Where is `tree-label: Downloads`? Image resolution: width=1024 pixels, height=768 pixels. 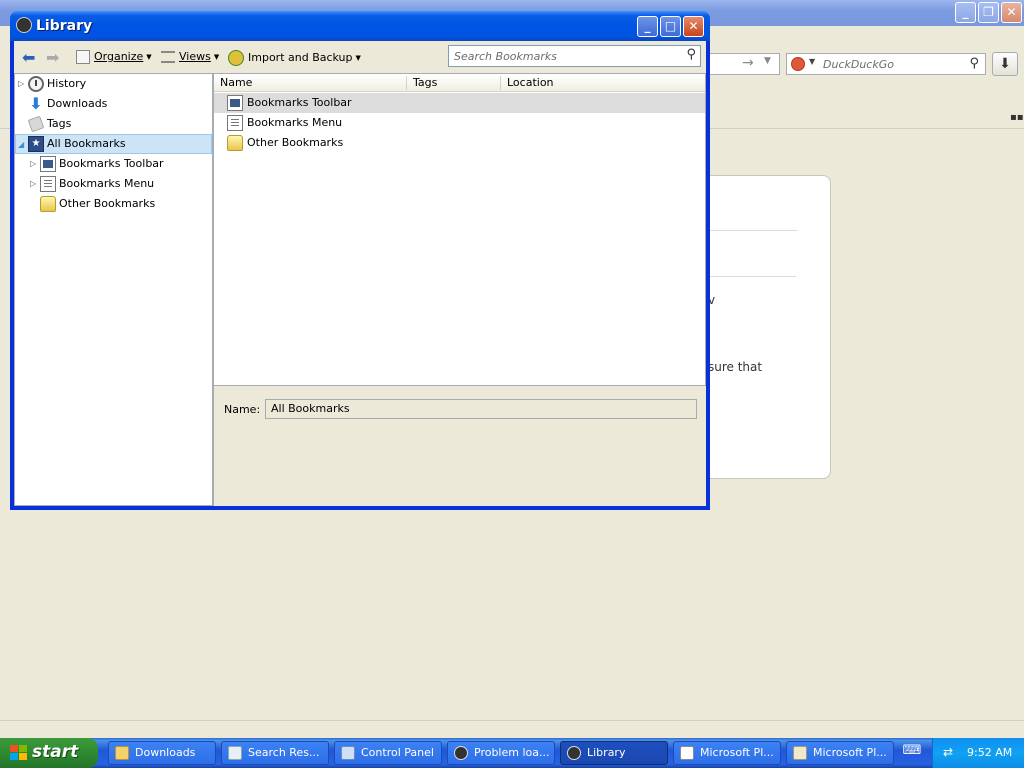 tree-label: Downloads is located at coordinates (77, 103).